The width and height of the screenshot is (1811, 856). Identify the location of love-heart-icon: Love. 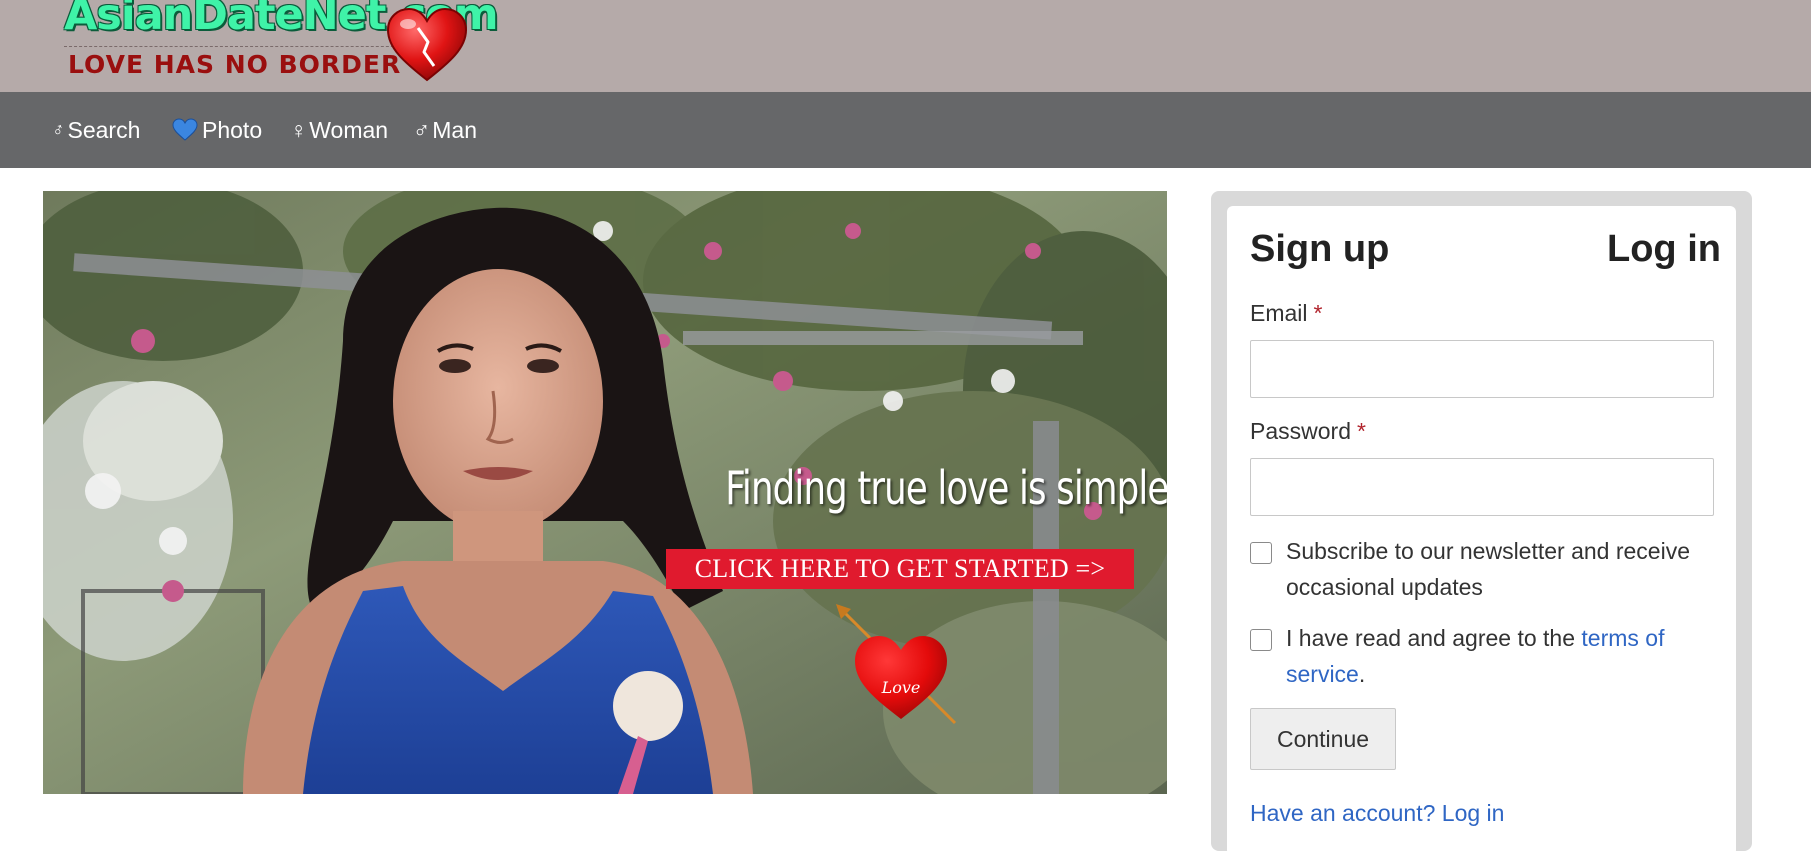
(896, 664).